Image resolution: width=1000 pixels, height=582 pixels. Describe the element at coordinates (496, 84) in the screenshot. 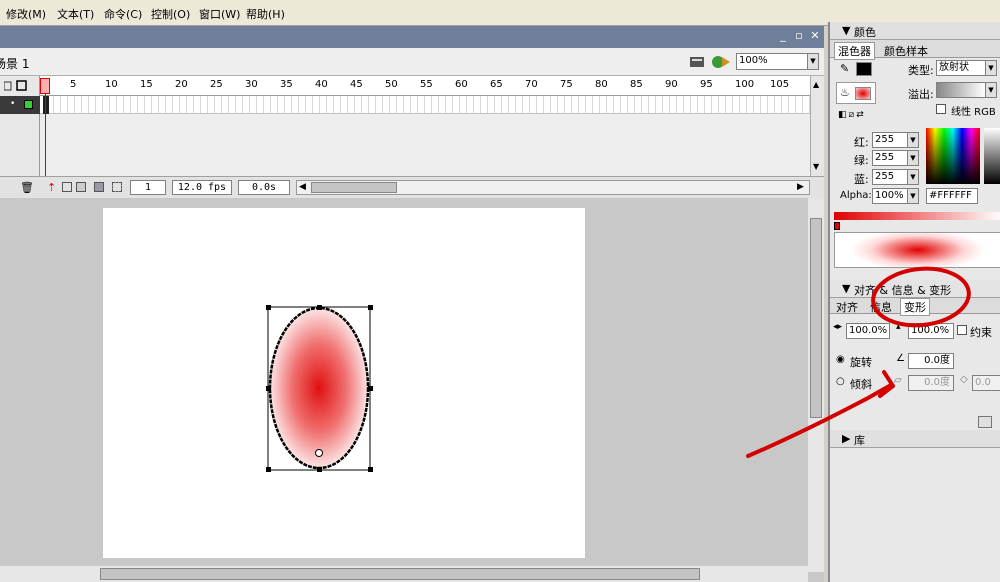

I see `frame-number-label: 65` at that location.